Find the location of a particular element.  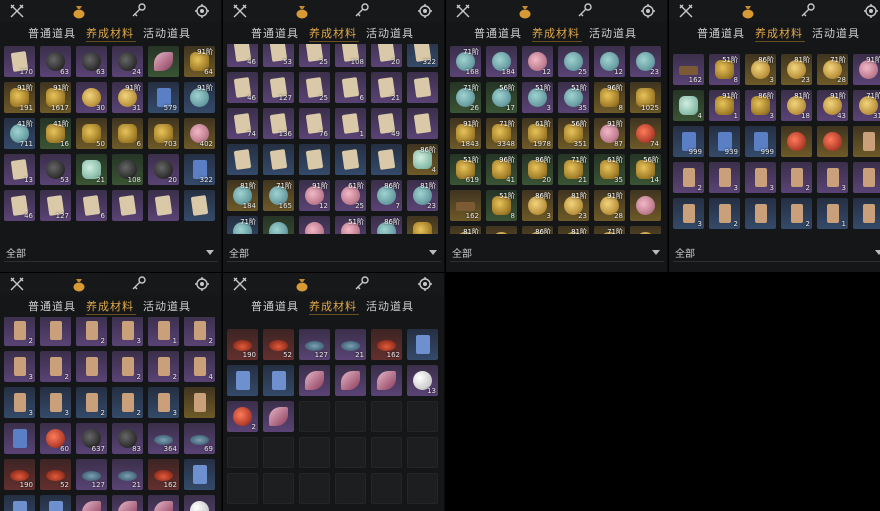

item-slot: 30 is located at coordinates (91, 97).